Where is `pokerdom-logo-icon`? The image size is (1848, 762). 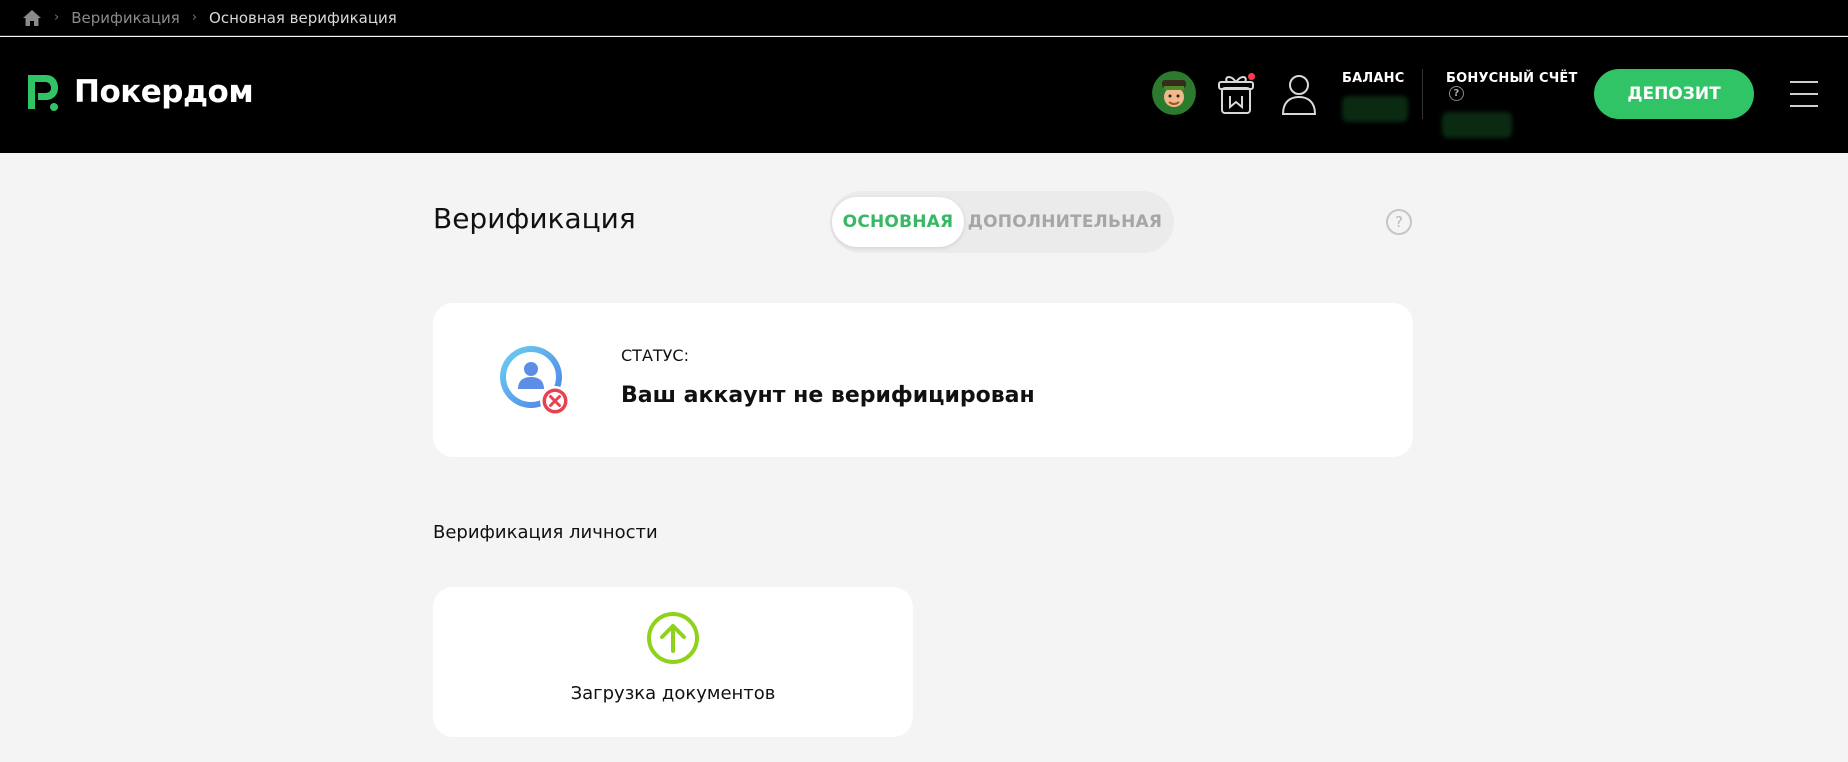
pokerdom-logo-icon is located at coordinates (43, 93).